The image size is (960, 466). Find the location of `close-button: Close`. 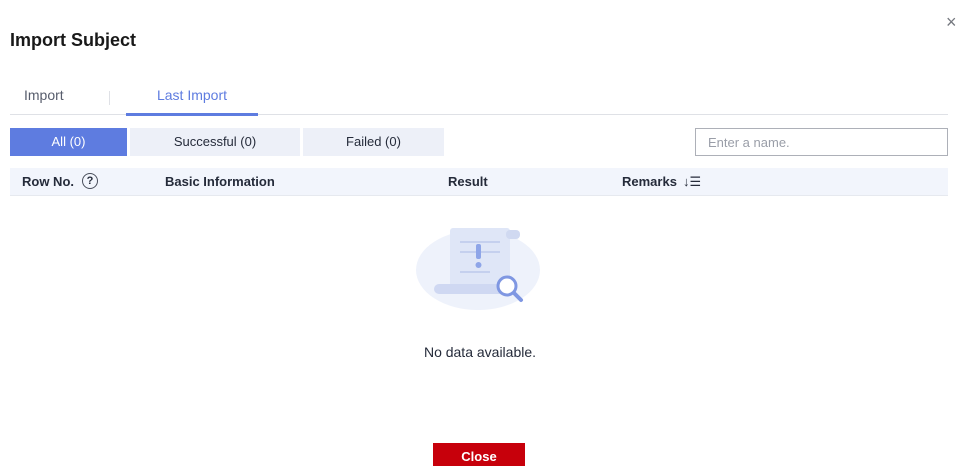

close-button: Close is located at coordinates (479, 454).